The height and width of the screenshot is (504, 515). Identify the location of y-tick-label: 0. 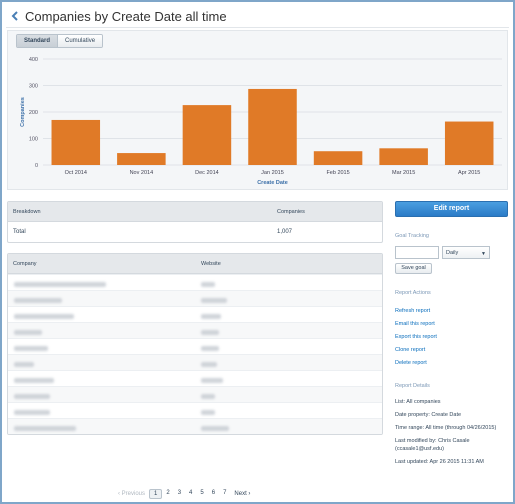
(36, 166).